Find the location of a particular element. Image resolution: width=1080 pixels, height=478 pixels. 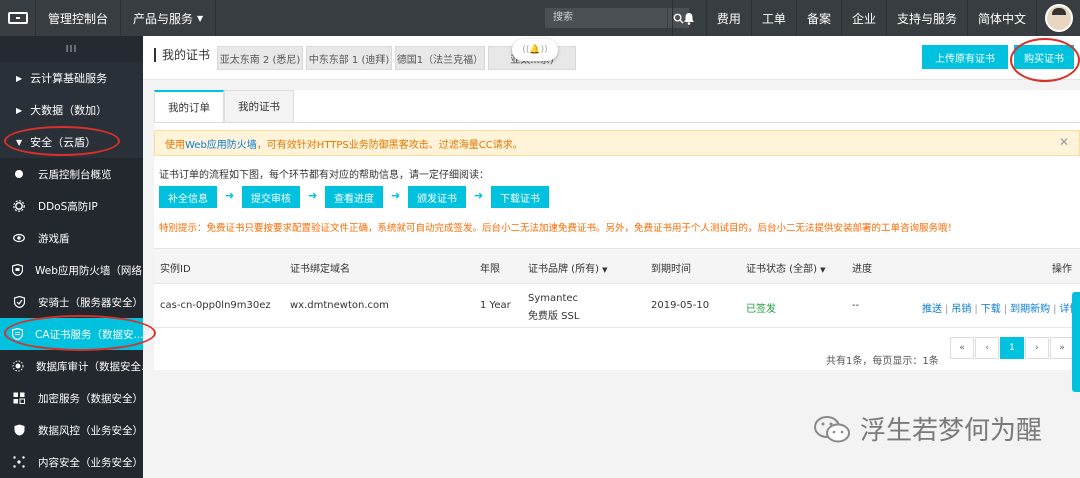

region-tab-sydney: 亚太东南 2 (悉尼) is located at coordinates (260, 58).